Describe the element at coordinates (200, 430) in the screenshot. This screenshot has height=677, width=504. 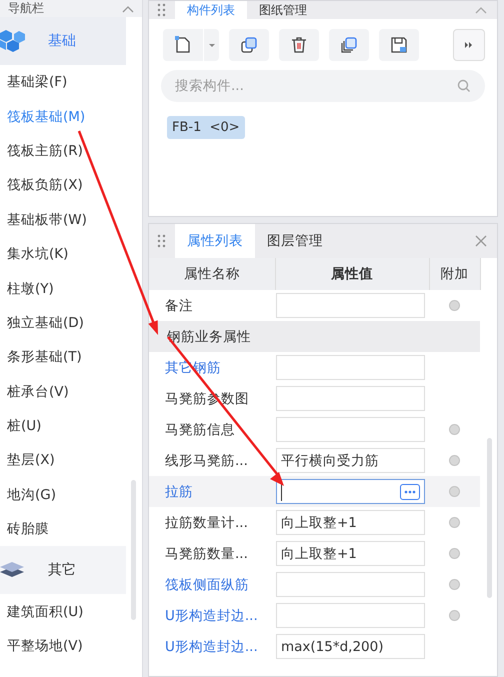
I see `property-name: 马凳筋信息` at that location.